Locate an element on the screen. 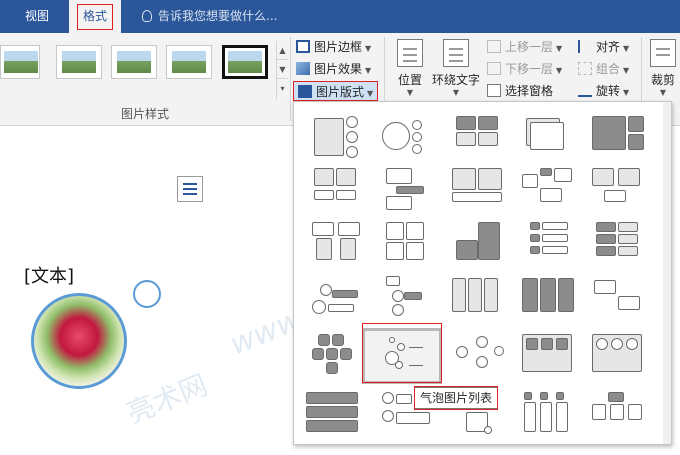 This screenshot has height=455, width=680. bubble-picture-list-highlight is located at coordinates (402, 353).